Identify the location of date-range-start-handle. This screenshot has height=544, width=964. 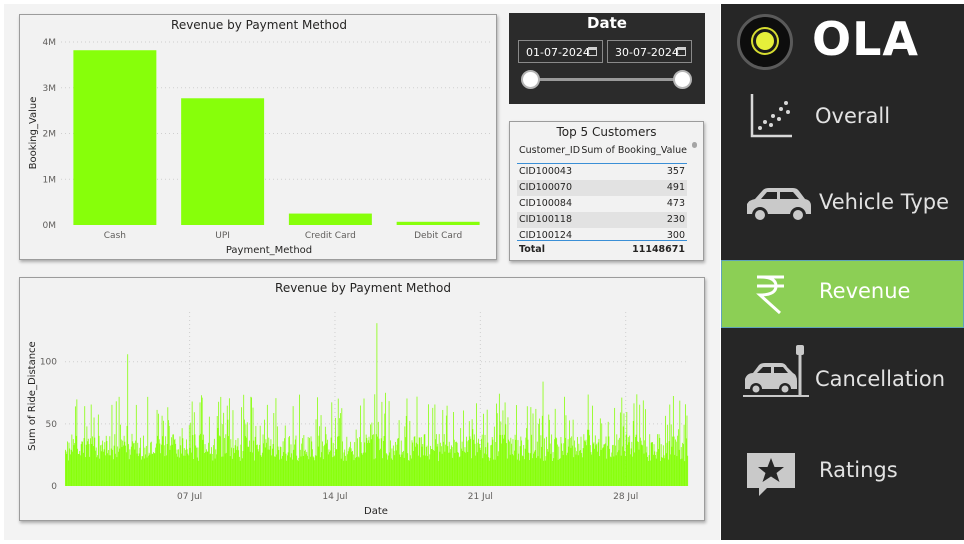
(530, 79).